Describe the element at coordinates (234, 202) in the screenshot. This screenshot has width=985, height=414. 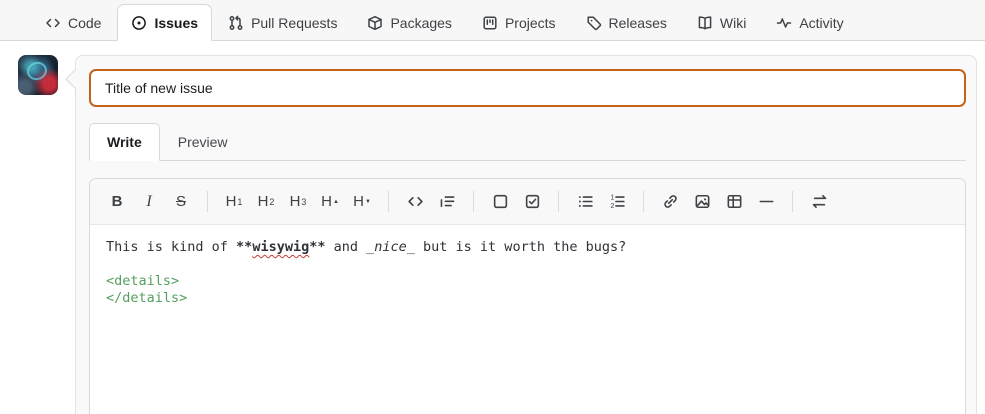
I see `heading-1-button: H1` at that location.